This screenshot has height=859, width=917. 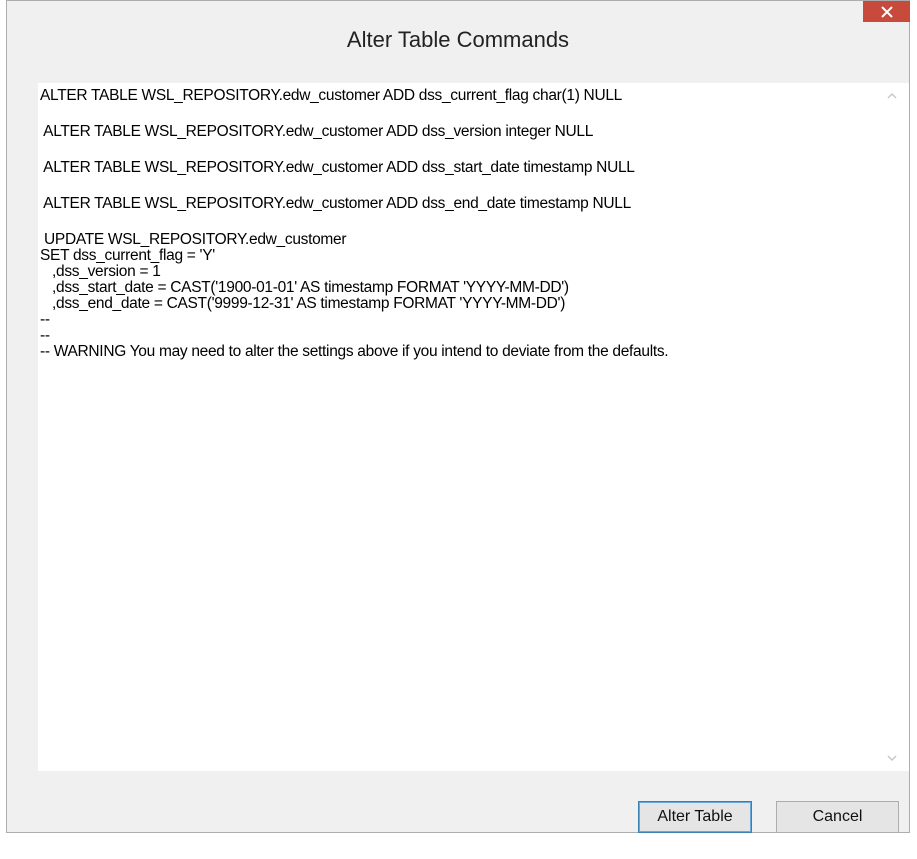 I want to click on close-button, so click(x=886, y=11).